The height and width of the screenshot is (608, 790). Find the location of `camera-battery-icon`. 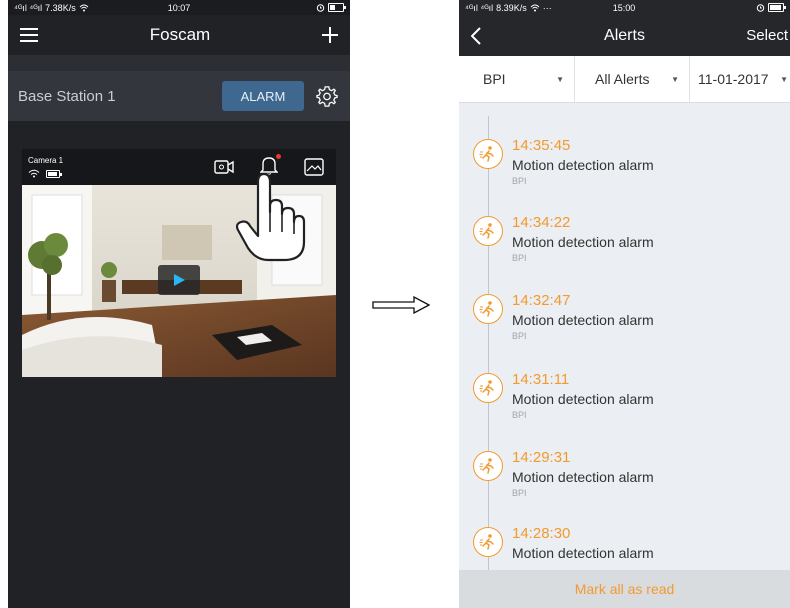

camera-battery-icon is located at coordinates (54, 173).